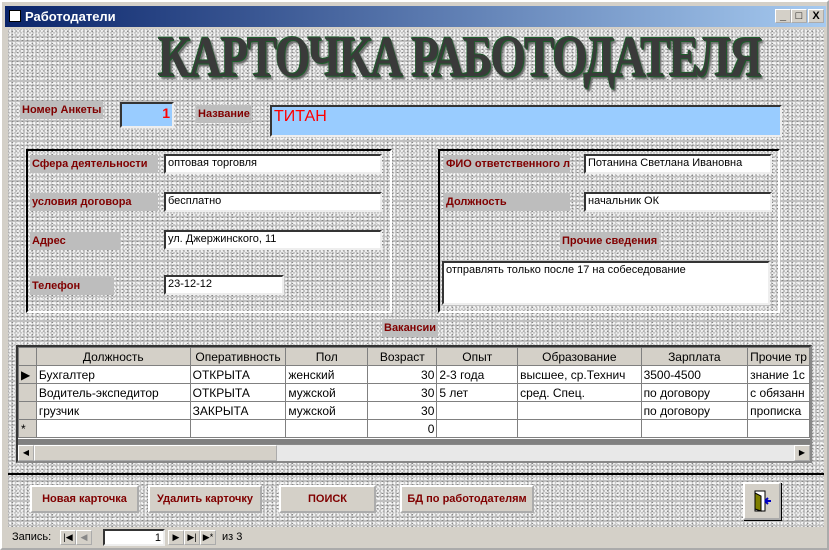 The image size is (829, 550). Describe the element at coordinates (678, 202) in the screenshot. I see `position-field: начальник ОК` at that location.